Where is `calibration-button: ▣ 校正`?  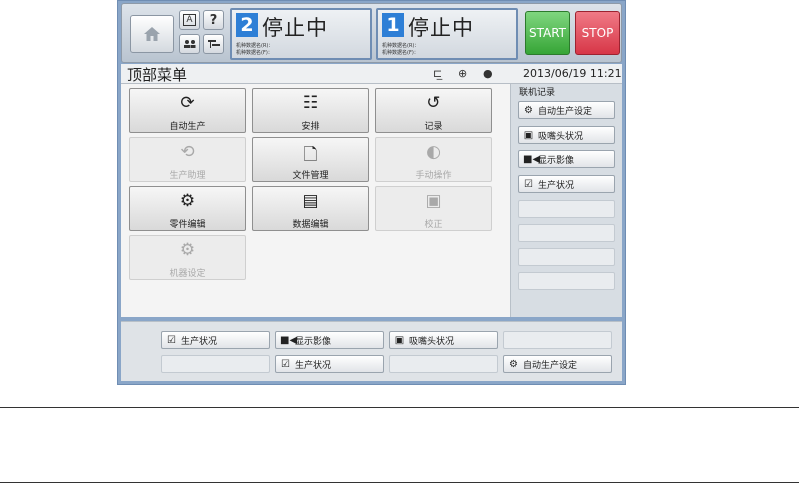 calibration-button: ▣ 校正 is located at coordinates (433, 208).